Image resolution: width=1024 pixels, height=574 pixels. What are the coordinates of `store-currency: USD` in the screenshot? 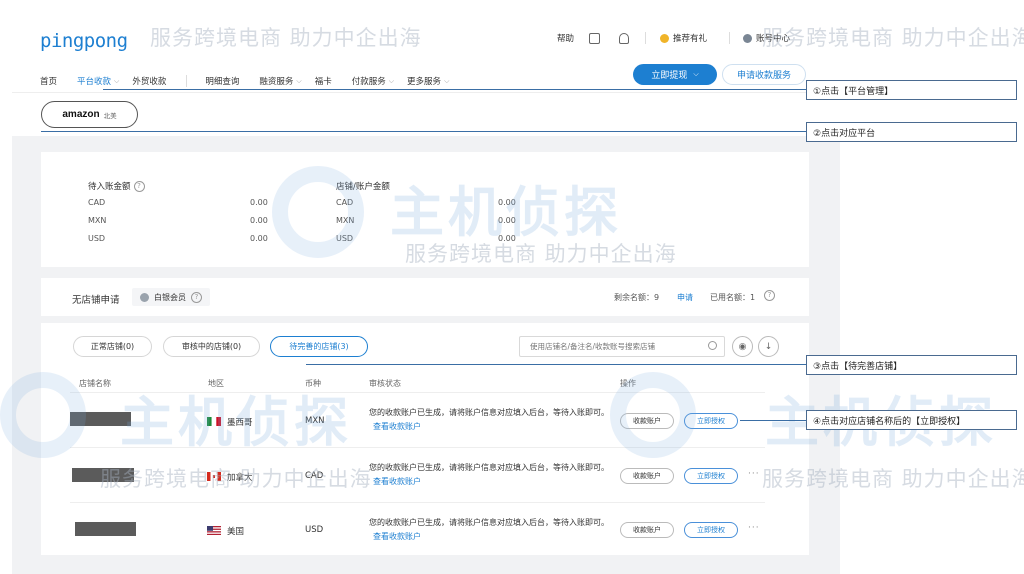 It's located at (345, 238).